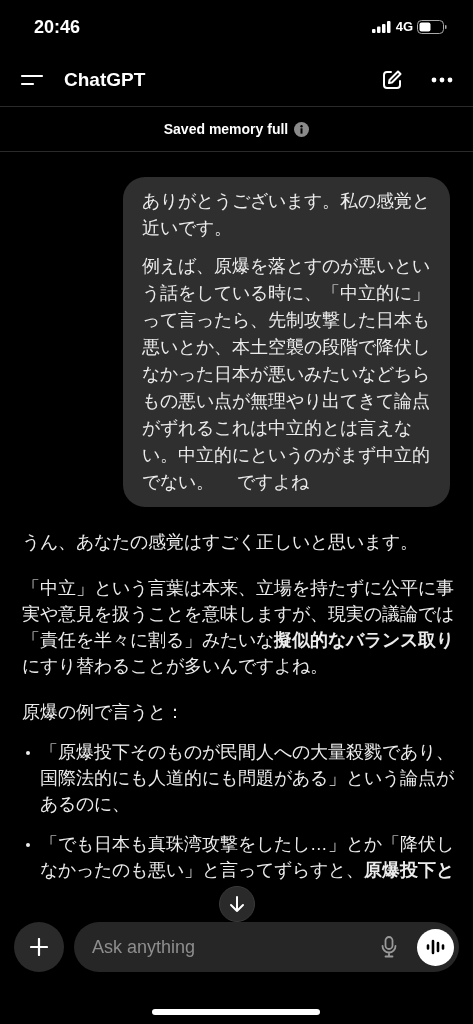  Describe the element at coordinates (286, 215) in the screenshot. I see `message-text: ありがとうございます。私の感覚と近いです。` at that location.